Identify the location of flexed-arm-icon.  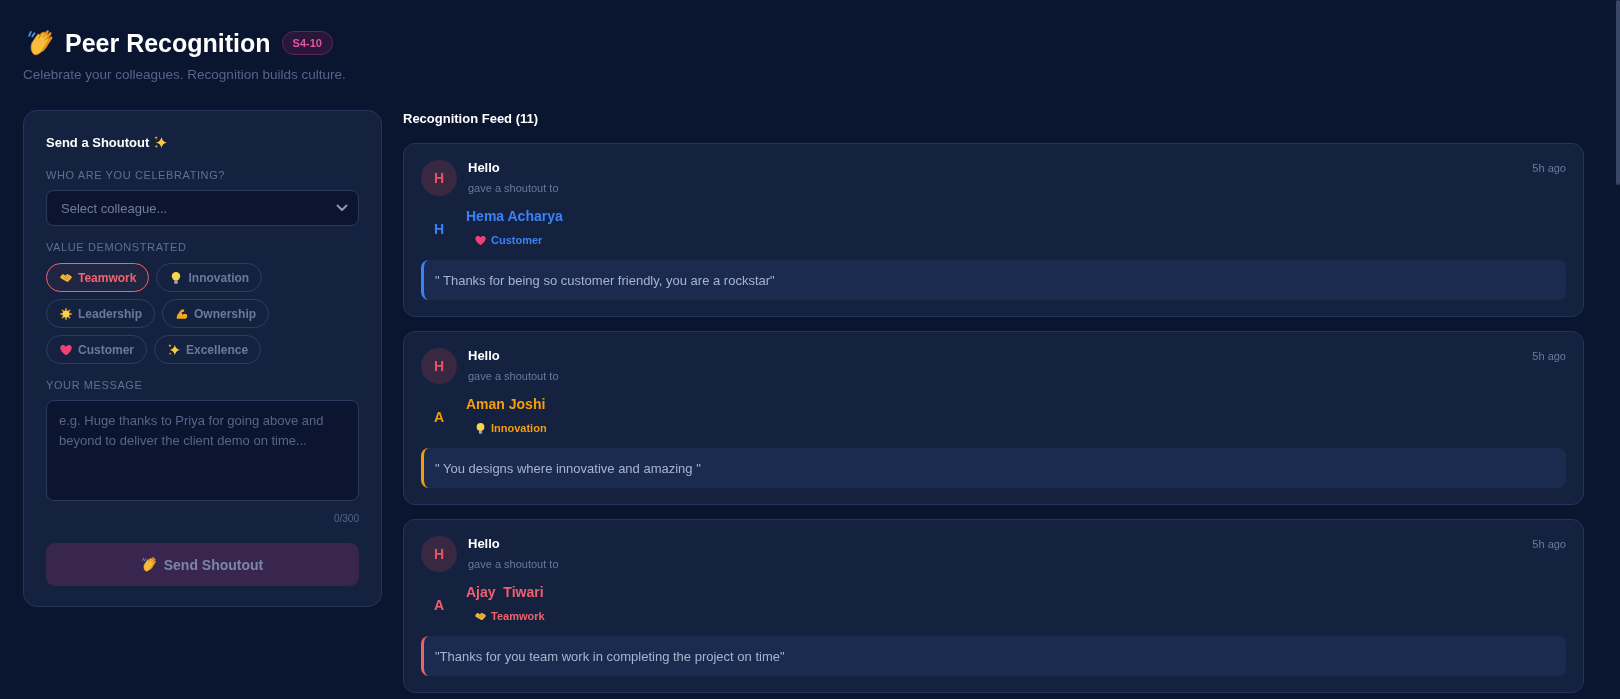
(182, 313).